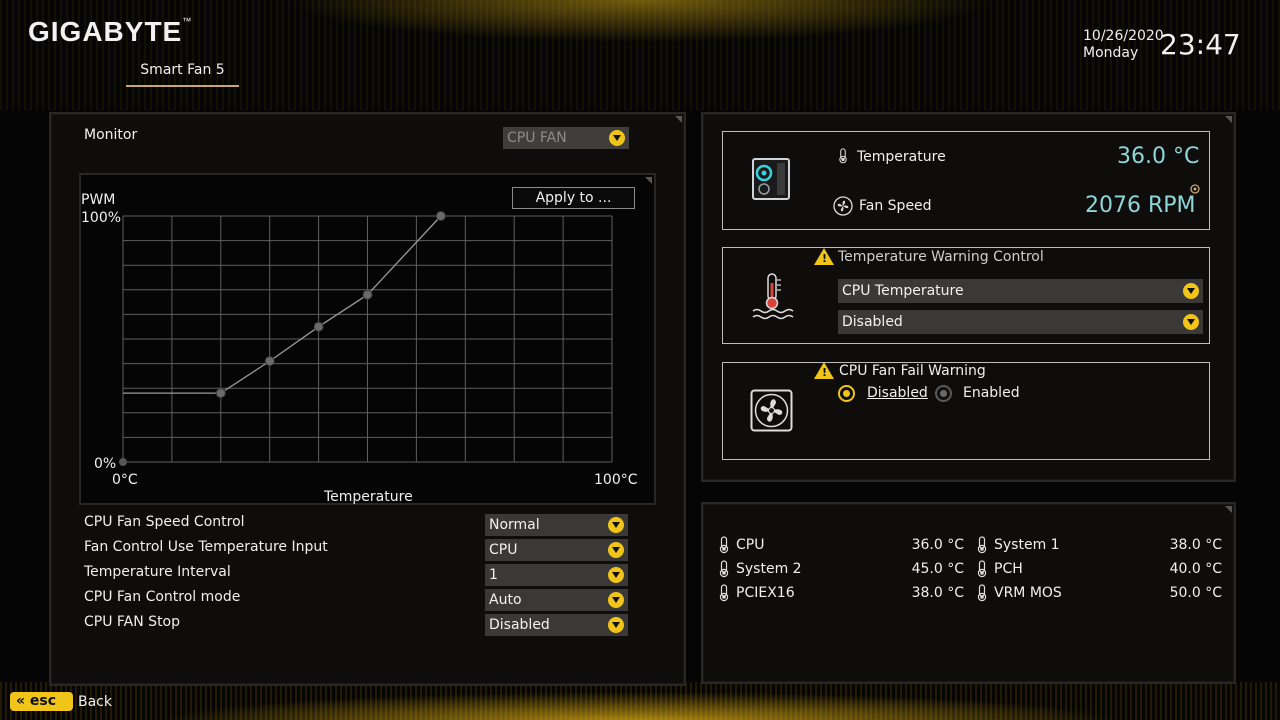 This screenshot has height=720, width=1280. I want to click on sensor-name: CPU, so click(750, 545).